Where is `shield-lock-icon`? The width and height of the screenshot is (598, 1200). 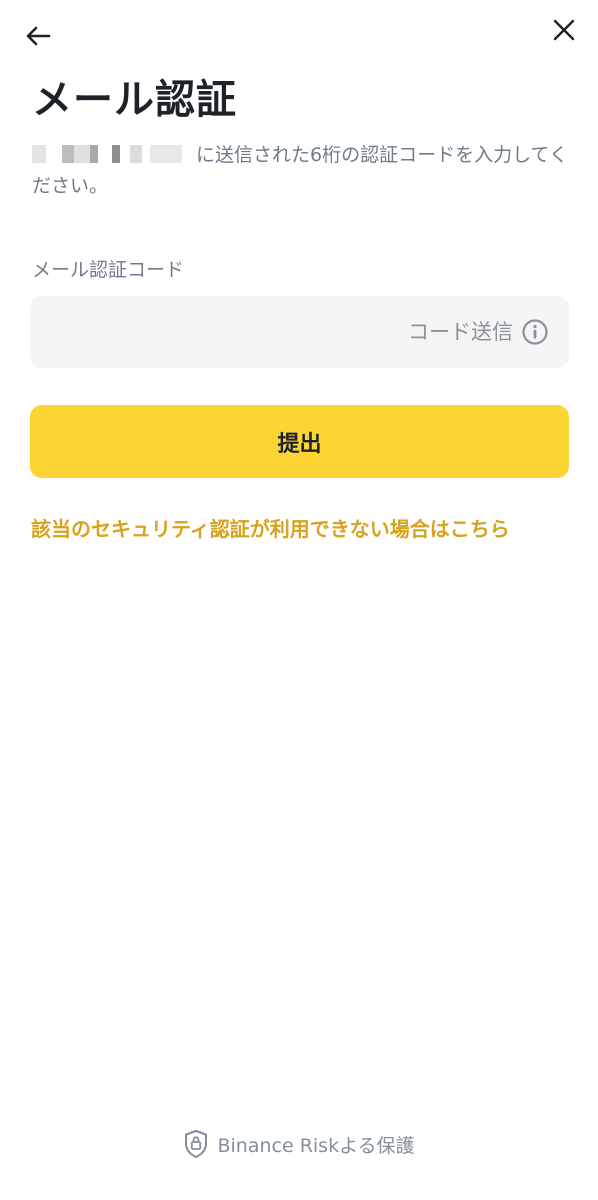
shield-lock-icon is located at coordinates (196, 1144).